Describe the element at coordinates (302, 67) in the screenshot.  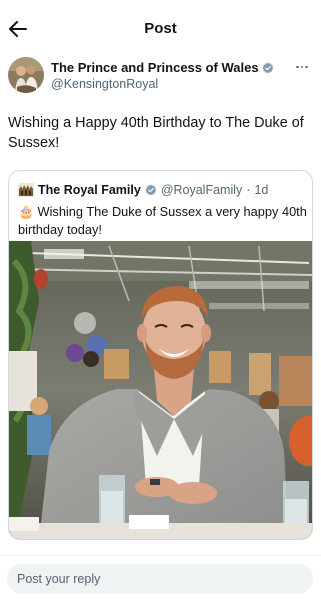
I see `more-options-icon` at that location.